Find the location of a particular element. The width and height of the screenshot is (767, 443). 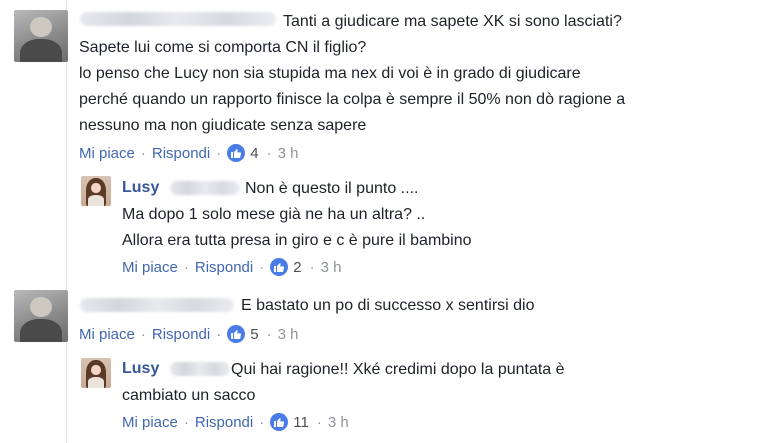

thread-indent-line is located at coordinates (66, 221).